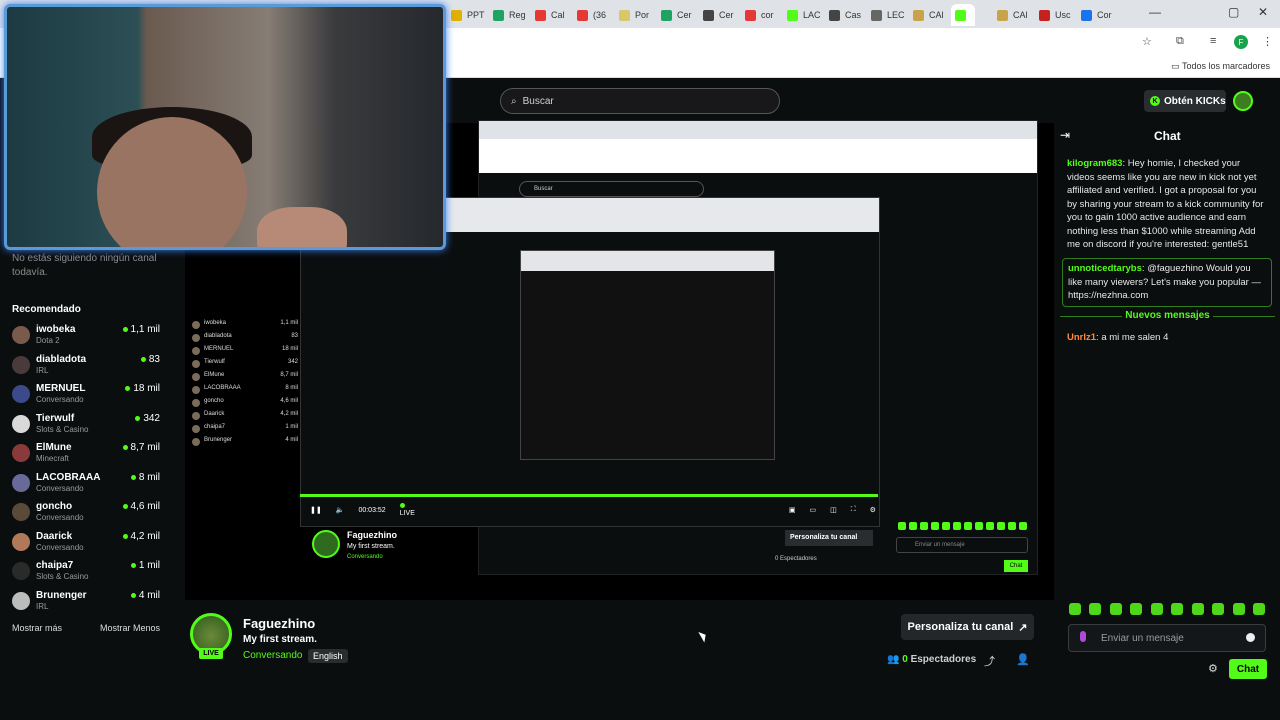 The image size is (1280, 720). Describe the element at coordinates (244, 326) in the screenshot. I see `nested-sidebar-item: iwobeka 1,1 mil` at that location.